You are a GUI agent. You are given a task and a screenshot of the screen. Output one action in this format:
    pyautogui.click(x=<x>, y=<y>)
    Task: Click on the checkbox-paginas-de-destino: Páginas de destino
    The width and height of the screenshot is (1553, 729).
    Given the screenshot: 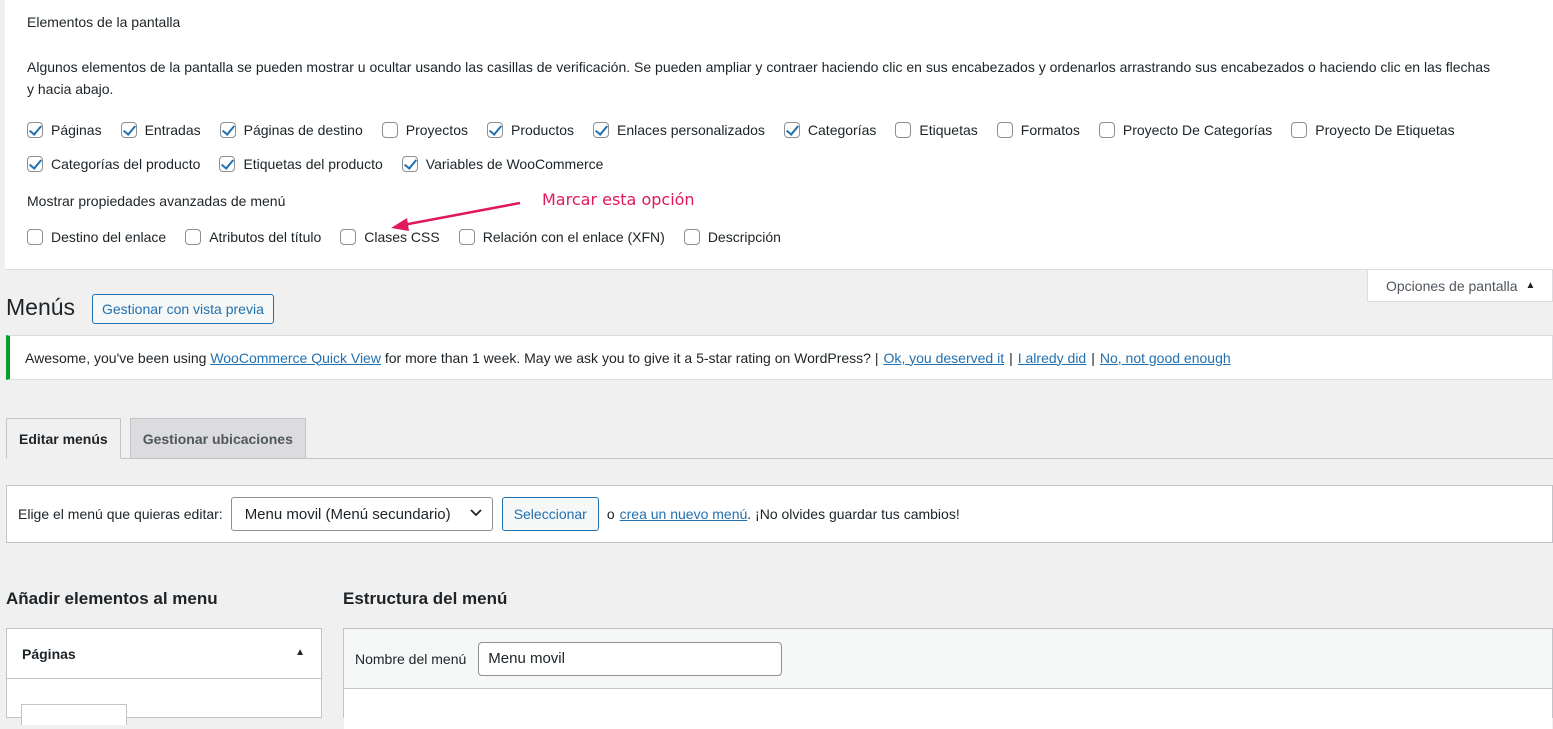 What is the action you would take?
    pyautogui.click(x=291, y=130)
    